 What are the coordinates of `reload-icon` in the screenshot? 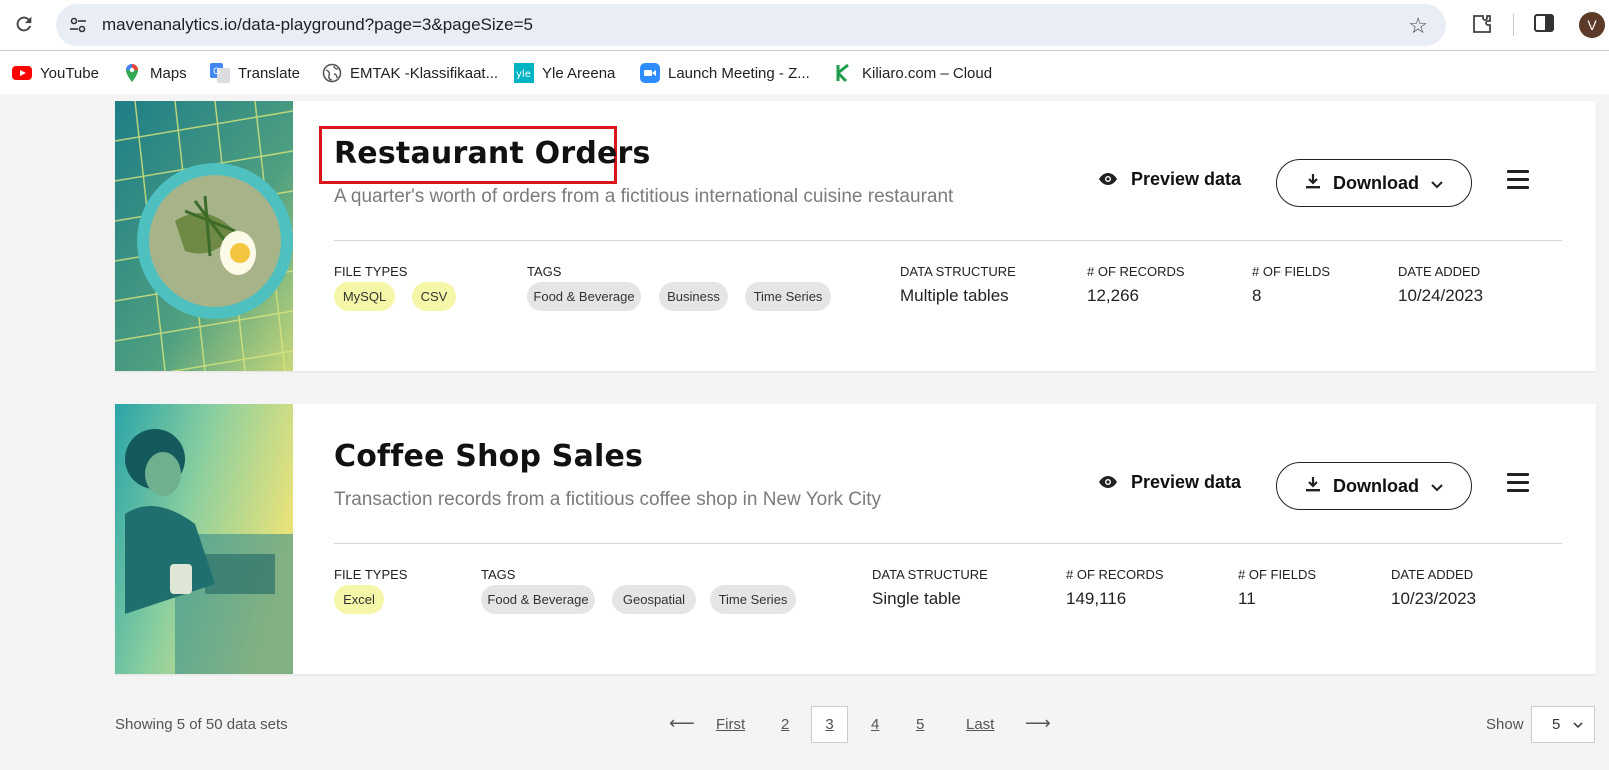 It's located at (24, 25).